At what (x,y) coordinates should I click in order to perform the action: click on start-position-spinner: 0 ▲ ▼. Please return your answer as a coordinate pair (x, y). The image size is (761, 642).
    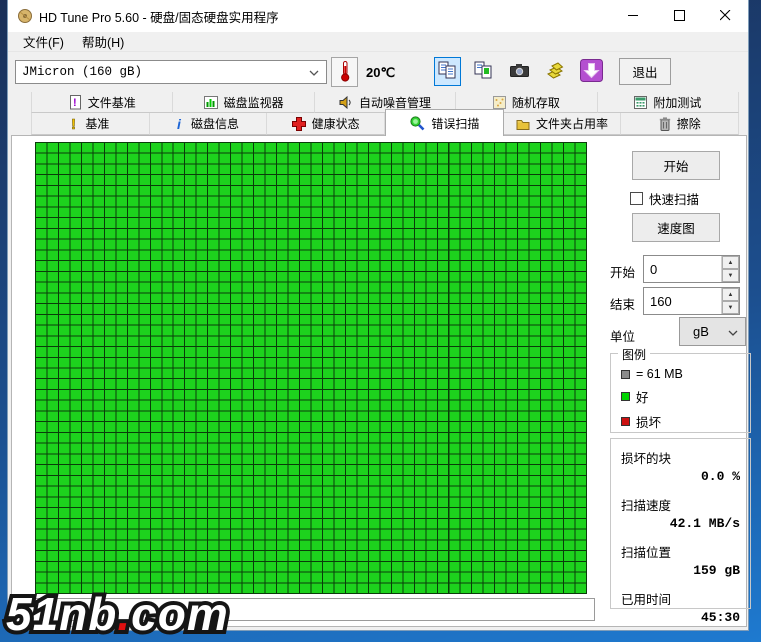
    Looking at the image, I should click on (691, 269).